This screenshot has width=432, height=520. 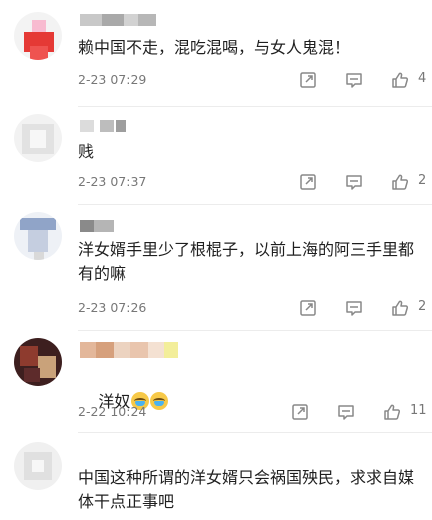 What do you see at coordinates (214, 47) in the screenshot?
I see `comment-text: 赖中国不走，混吃混喝，与女人鬼混！` at bounding box center [214, 47].